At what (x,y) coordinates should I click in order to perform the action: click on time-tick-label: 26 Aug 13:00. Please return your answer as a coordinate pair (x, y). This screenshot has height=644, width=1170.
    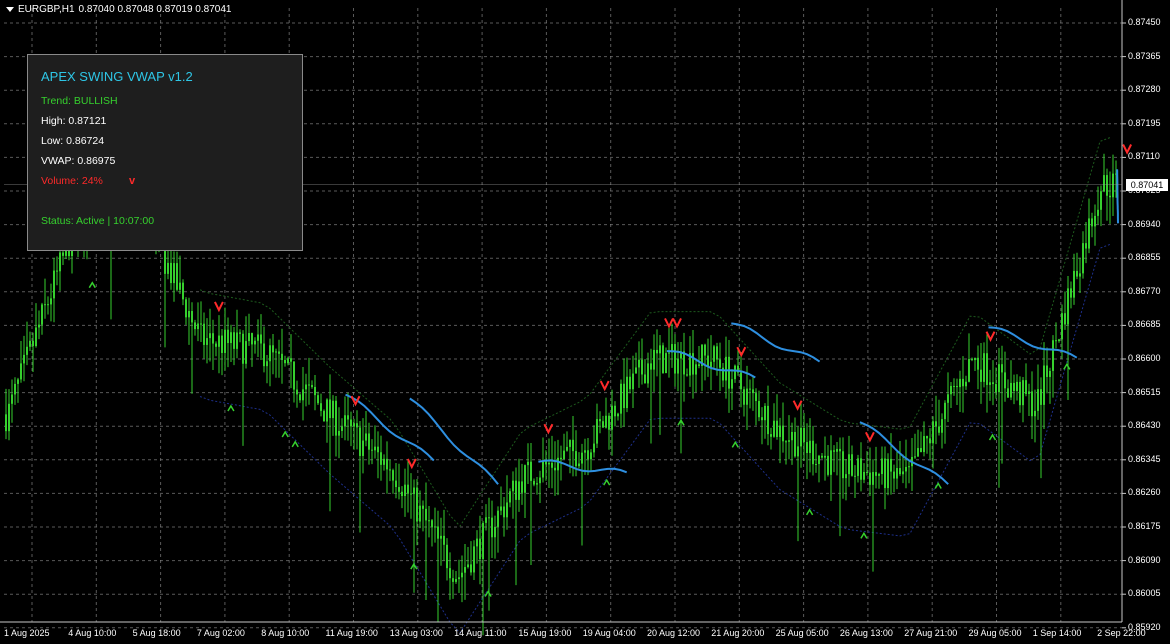
    Looking at the image, I should click on (866, 633).